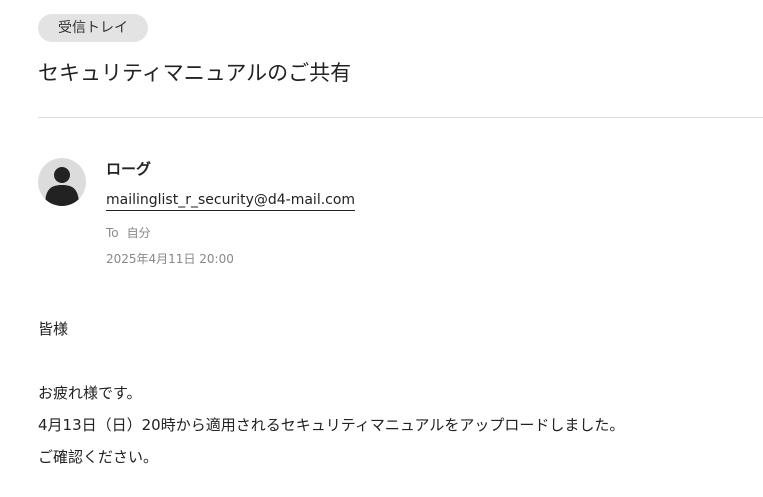  I want to click on header-divider, so click(400, 117).